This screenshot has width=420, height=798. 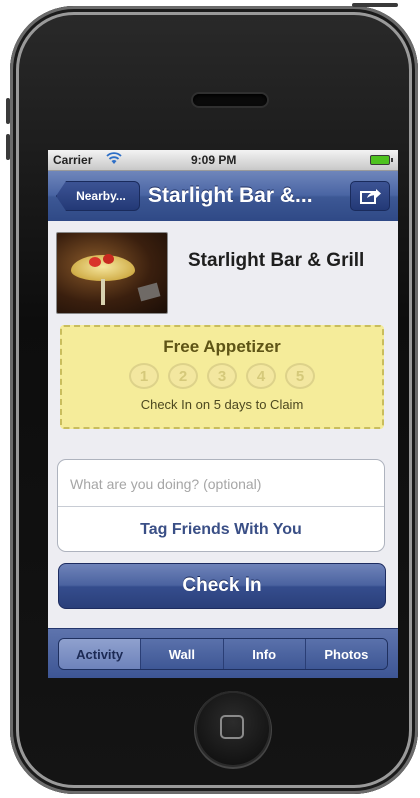 I want to click on status-input, so click(x=220, y=484).